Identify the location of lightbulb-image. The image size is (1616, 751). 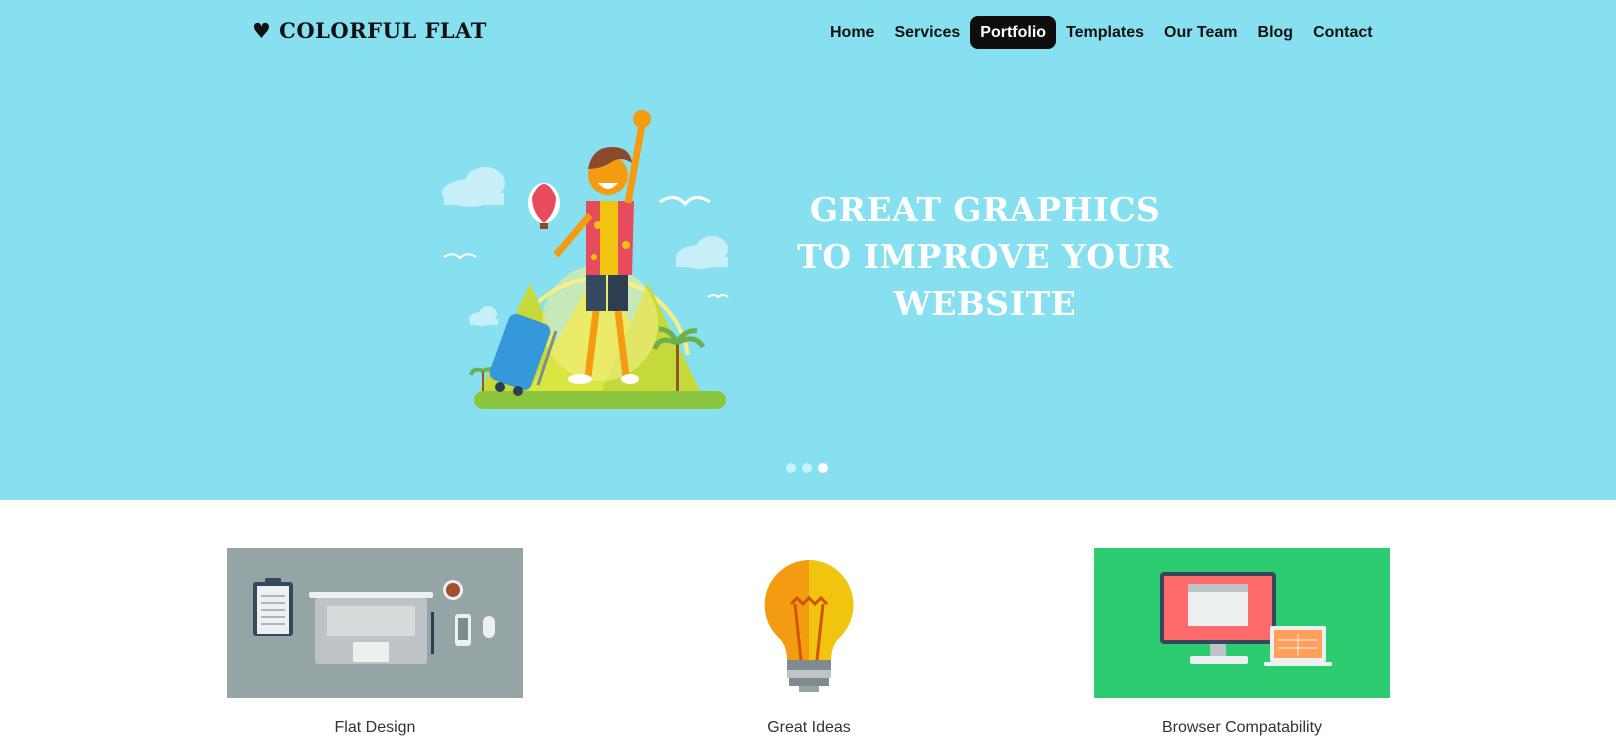
(809, 623).